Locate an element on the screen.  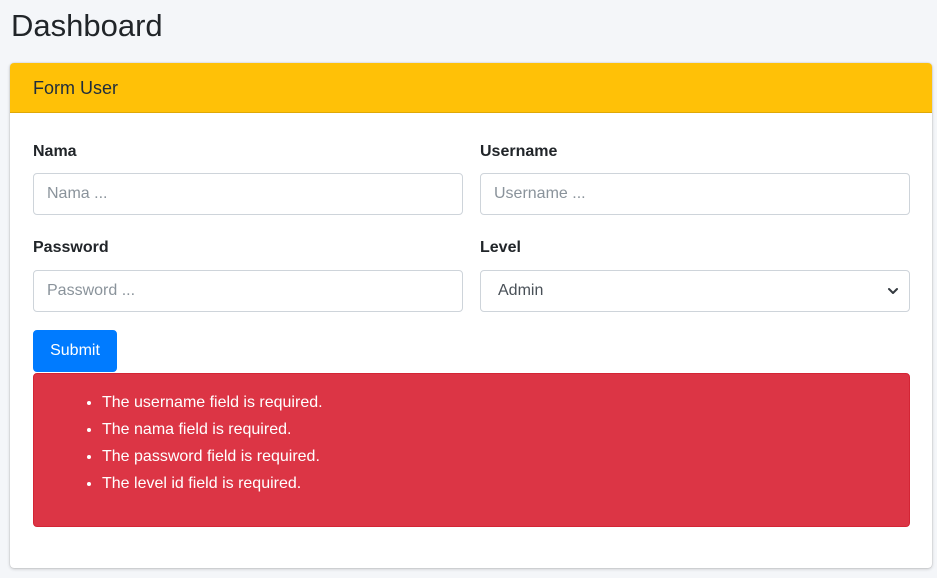
page-title: Dashboard is located at coordinates (87, 25).